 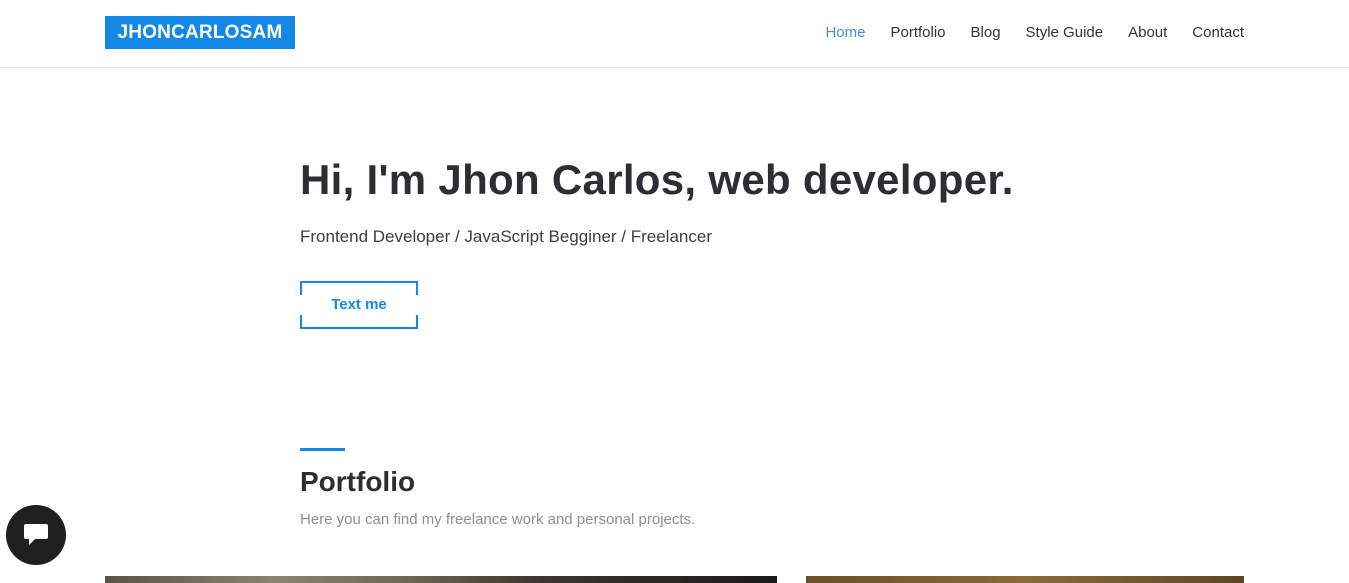 What do you see at coordinates (322, 449) in the screenshot?
I see `section-divider` at bounding box center [322, 449].